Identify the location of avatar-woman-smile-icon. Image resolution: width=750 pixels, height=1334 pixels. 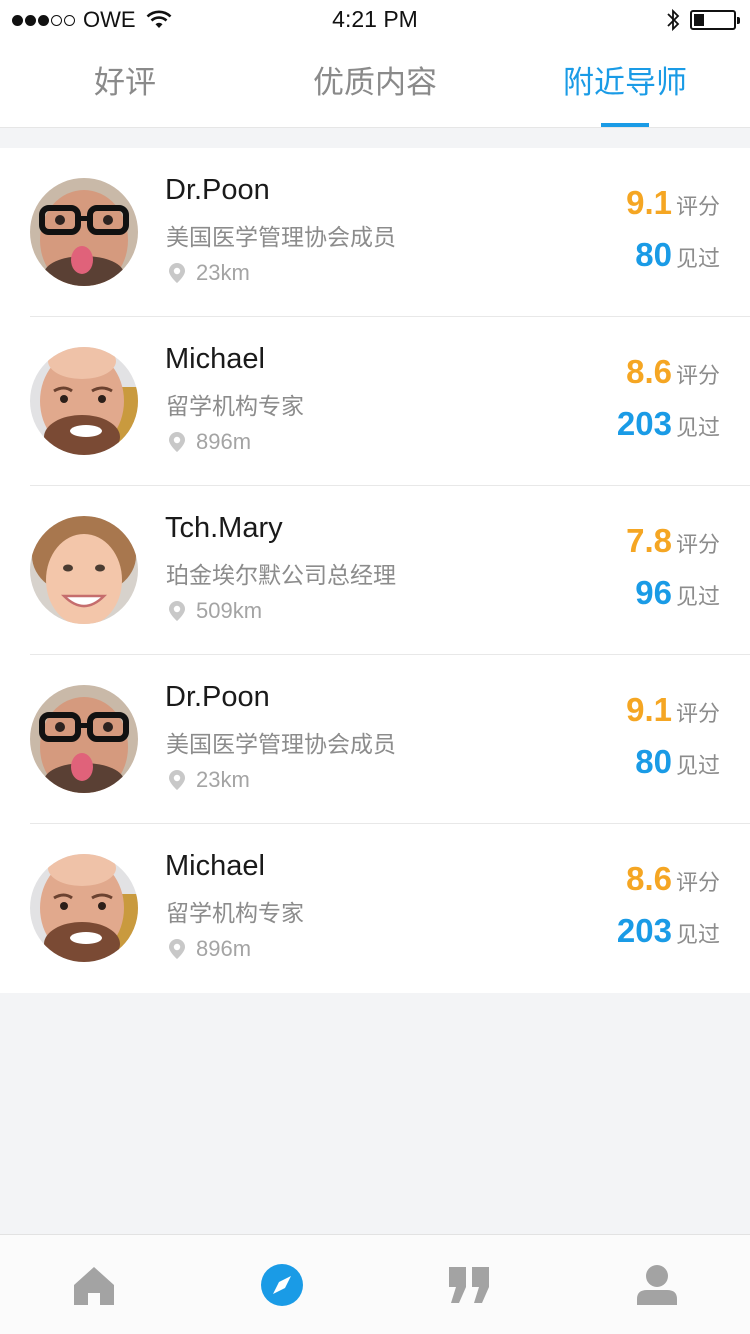
(84, 570).